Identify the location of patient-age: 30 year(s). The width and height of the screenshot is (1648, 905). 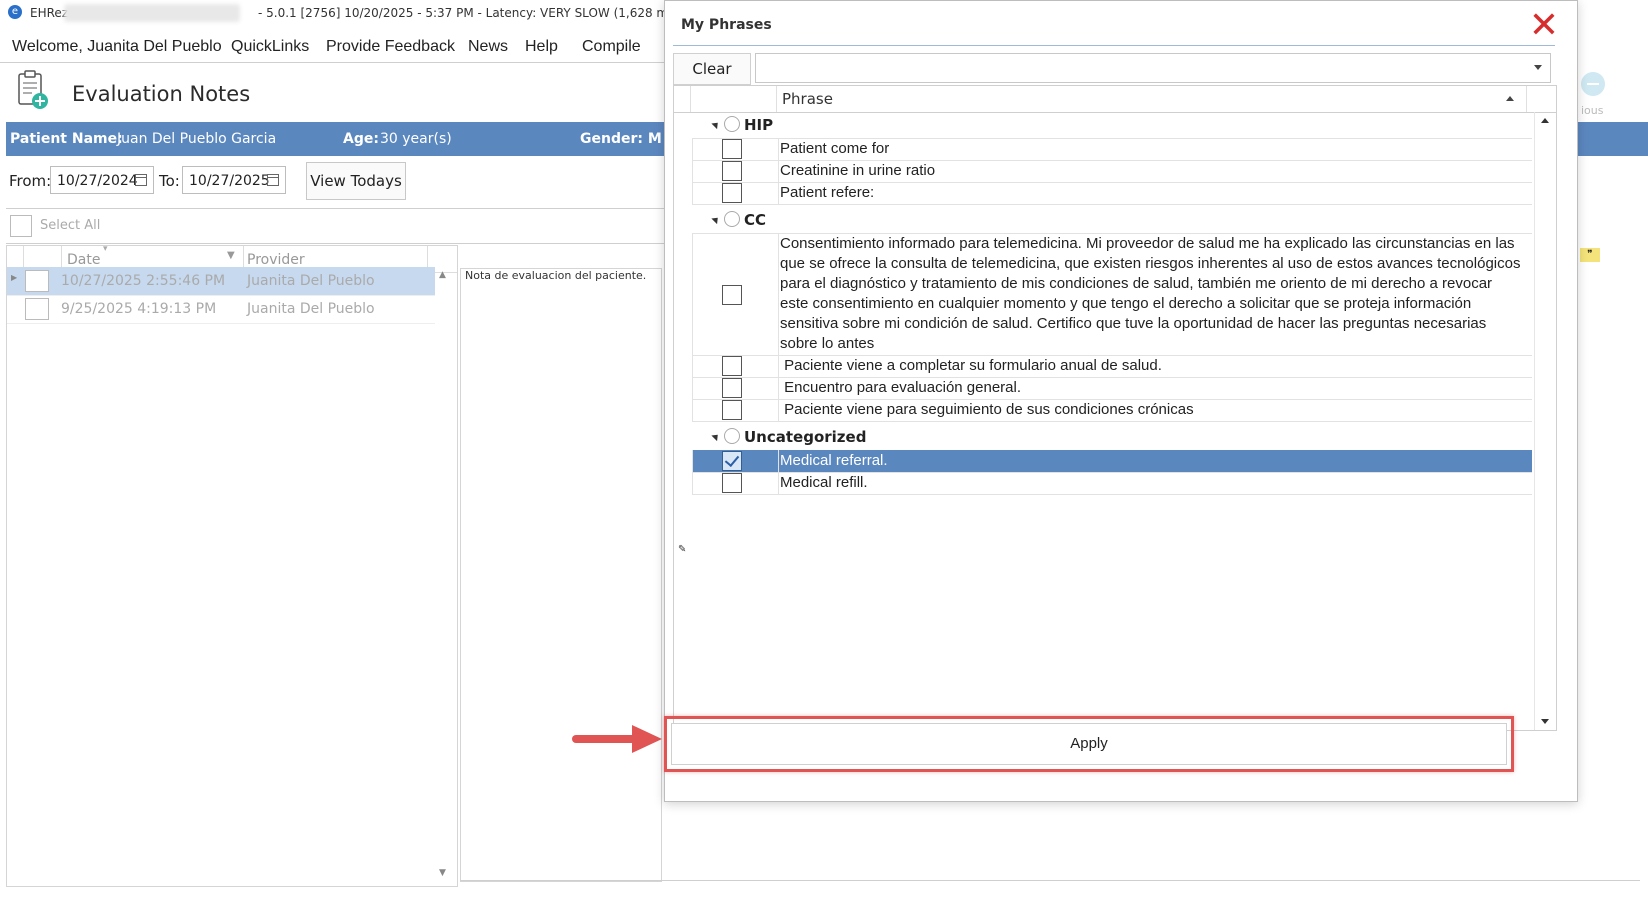
(416, 139).